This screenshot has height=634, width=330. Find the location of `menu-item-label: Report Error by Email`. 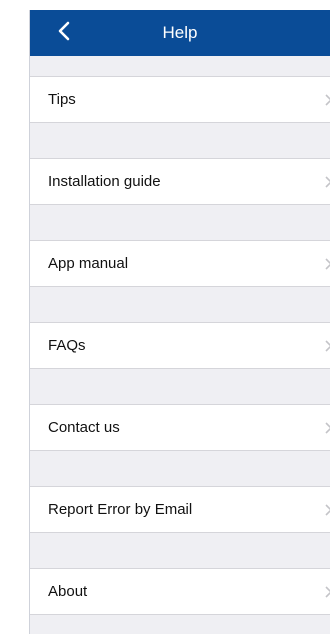

menu-item-label: Report Error by Email is located at coordinates (120, 509).